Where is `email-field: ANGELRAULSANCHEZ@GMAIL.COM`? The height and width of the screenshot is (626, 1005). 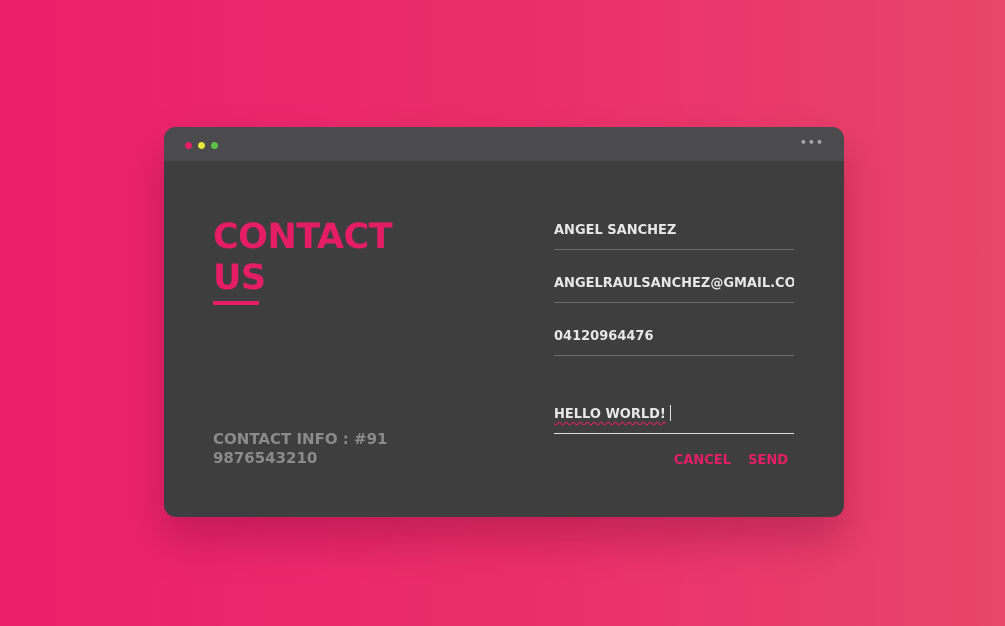
email-field: ANGELRAULSANCHEZ@GMAIL.COM is located at coordinates (674, 288).